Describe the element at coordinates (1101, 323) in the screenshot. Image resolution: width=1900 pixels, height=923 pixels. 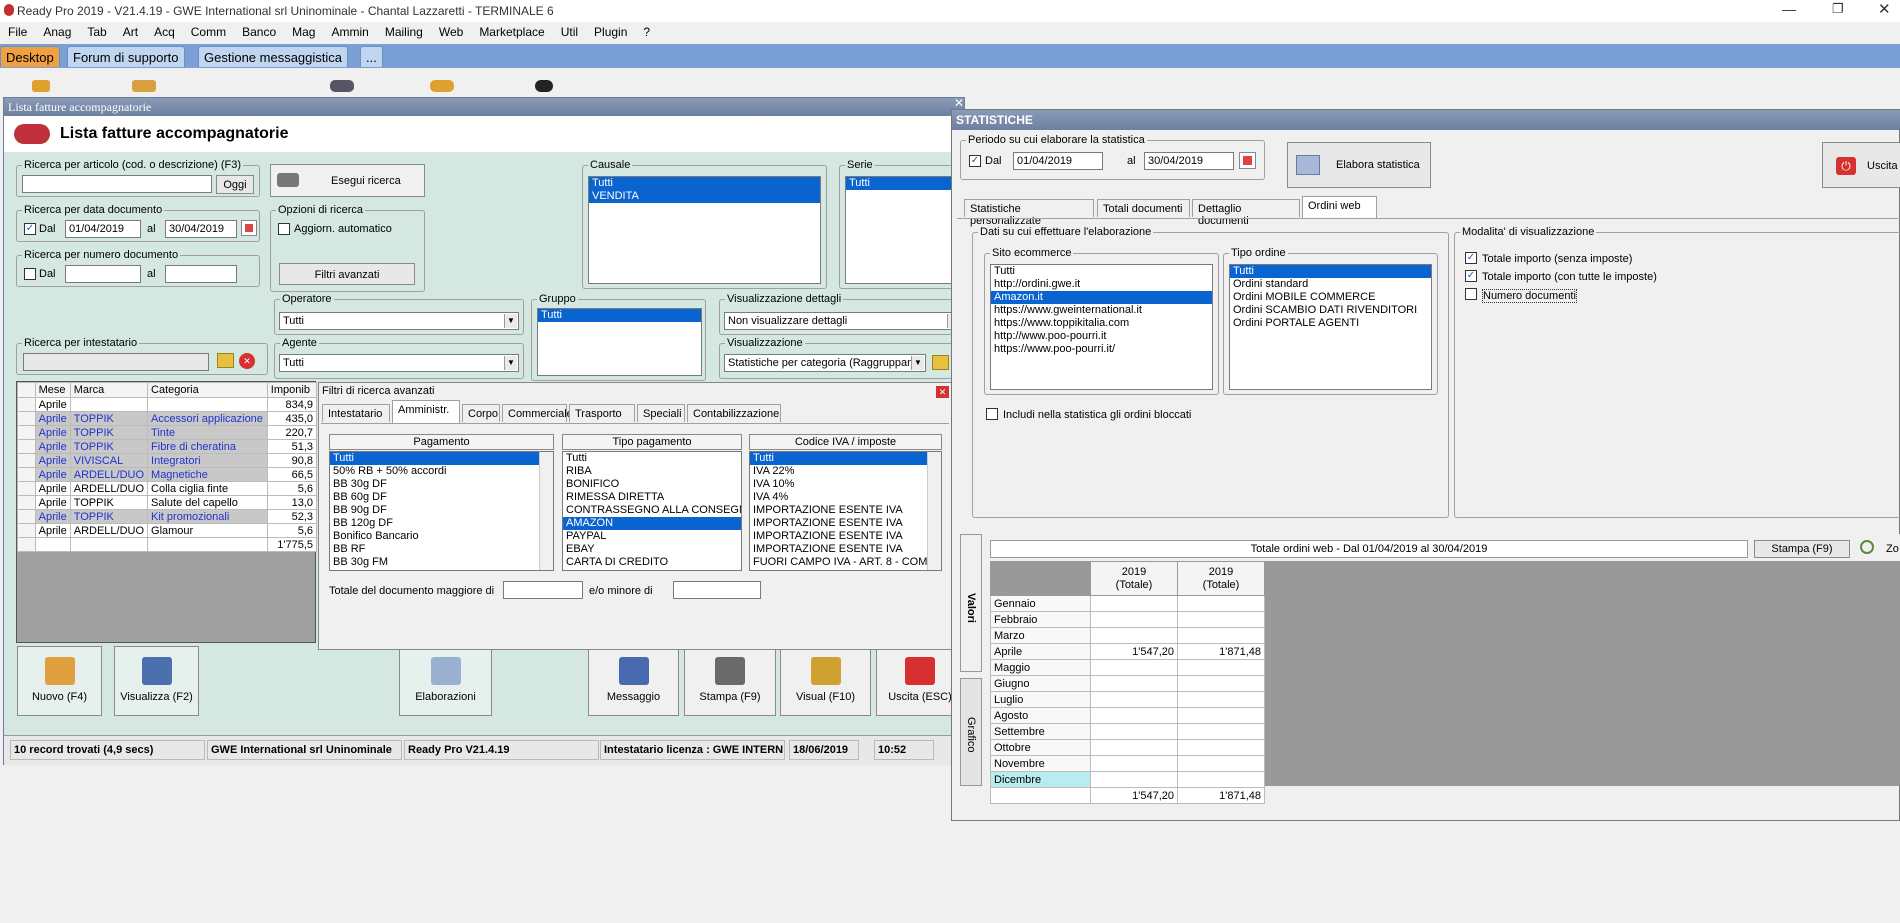
I see `list-item: https://www.toppikitalia.com` at that location.